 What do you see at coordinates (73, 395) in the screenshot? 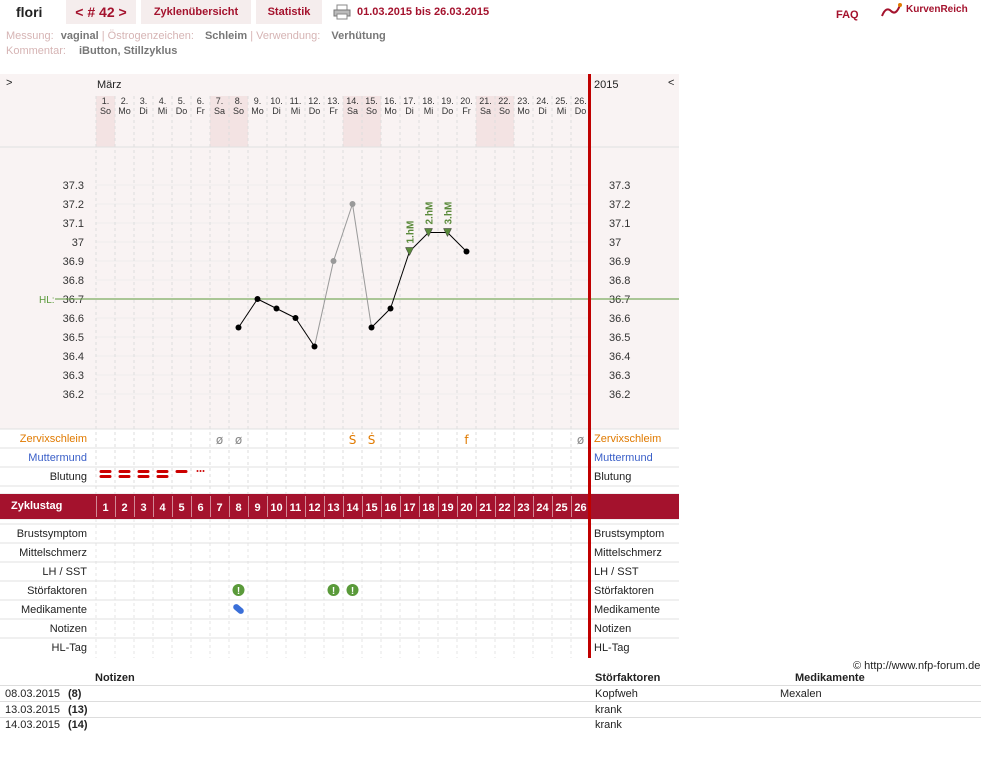
I see `y-tick-label-left: 36.2` at bounding box center [73, 395].